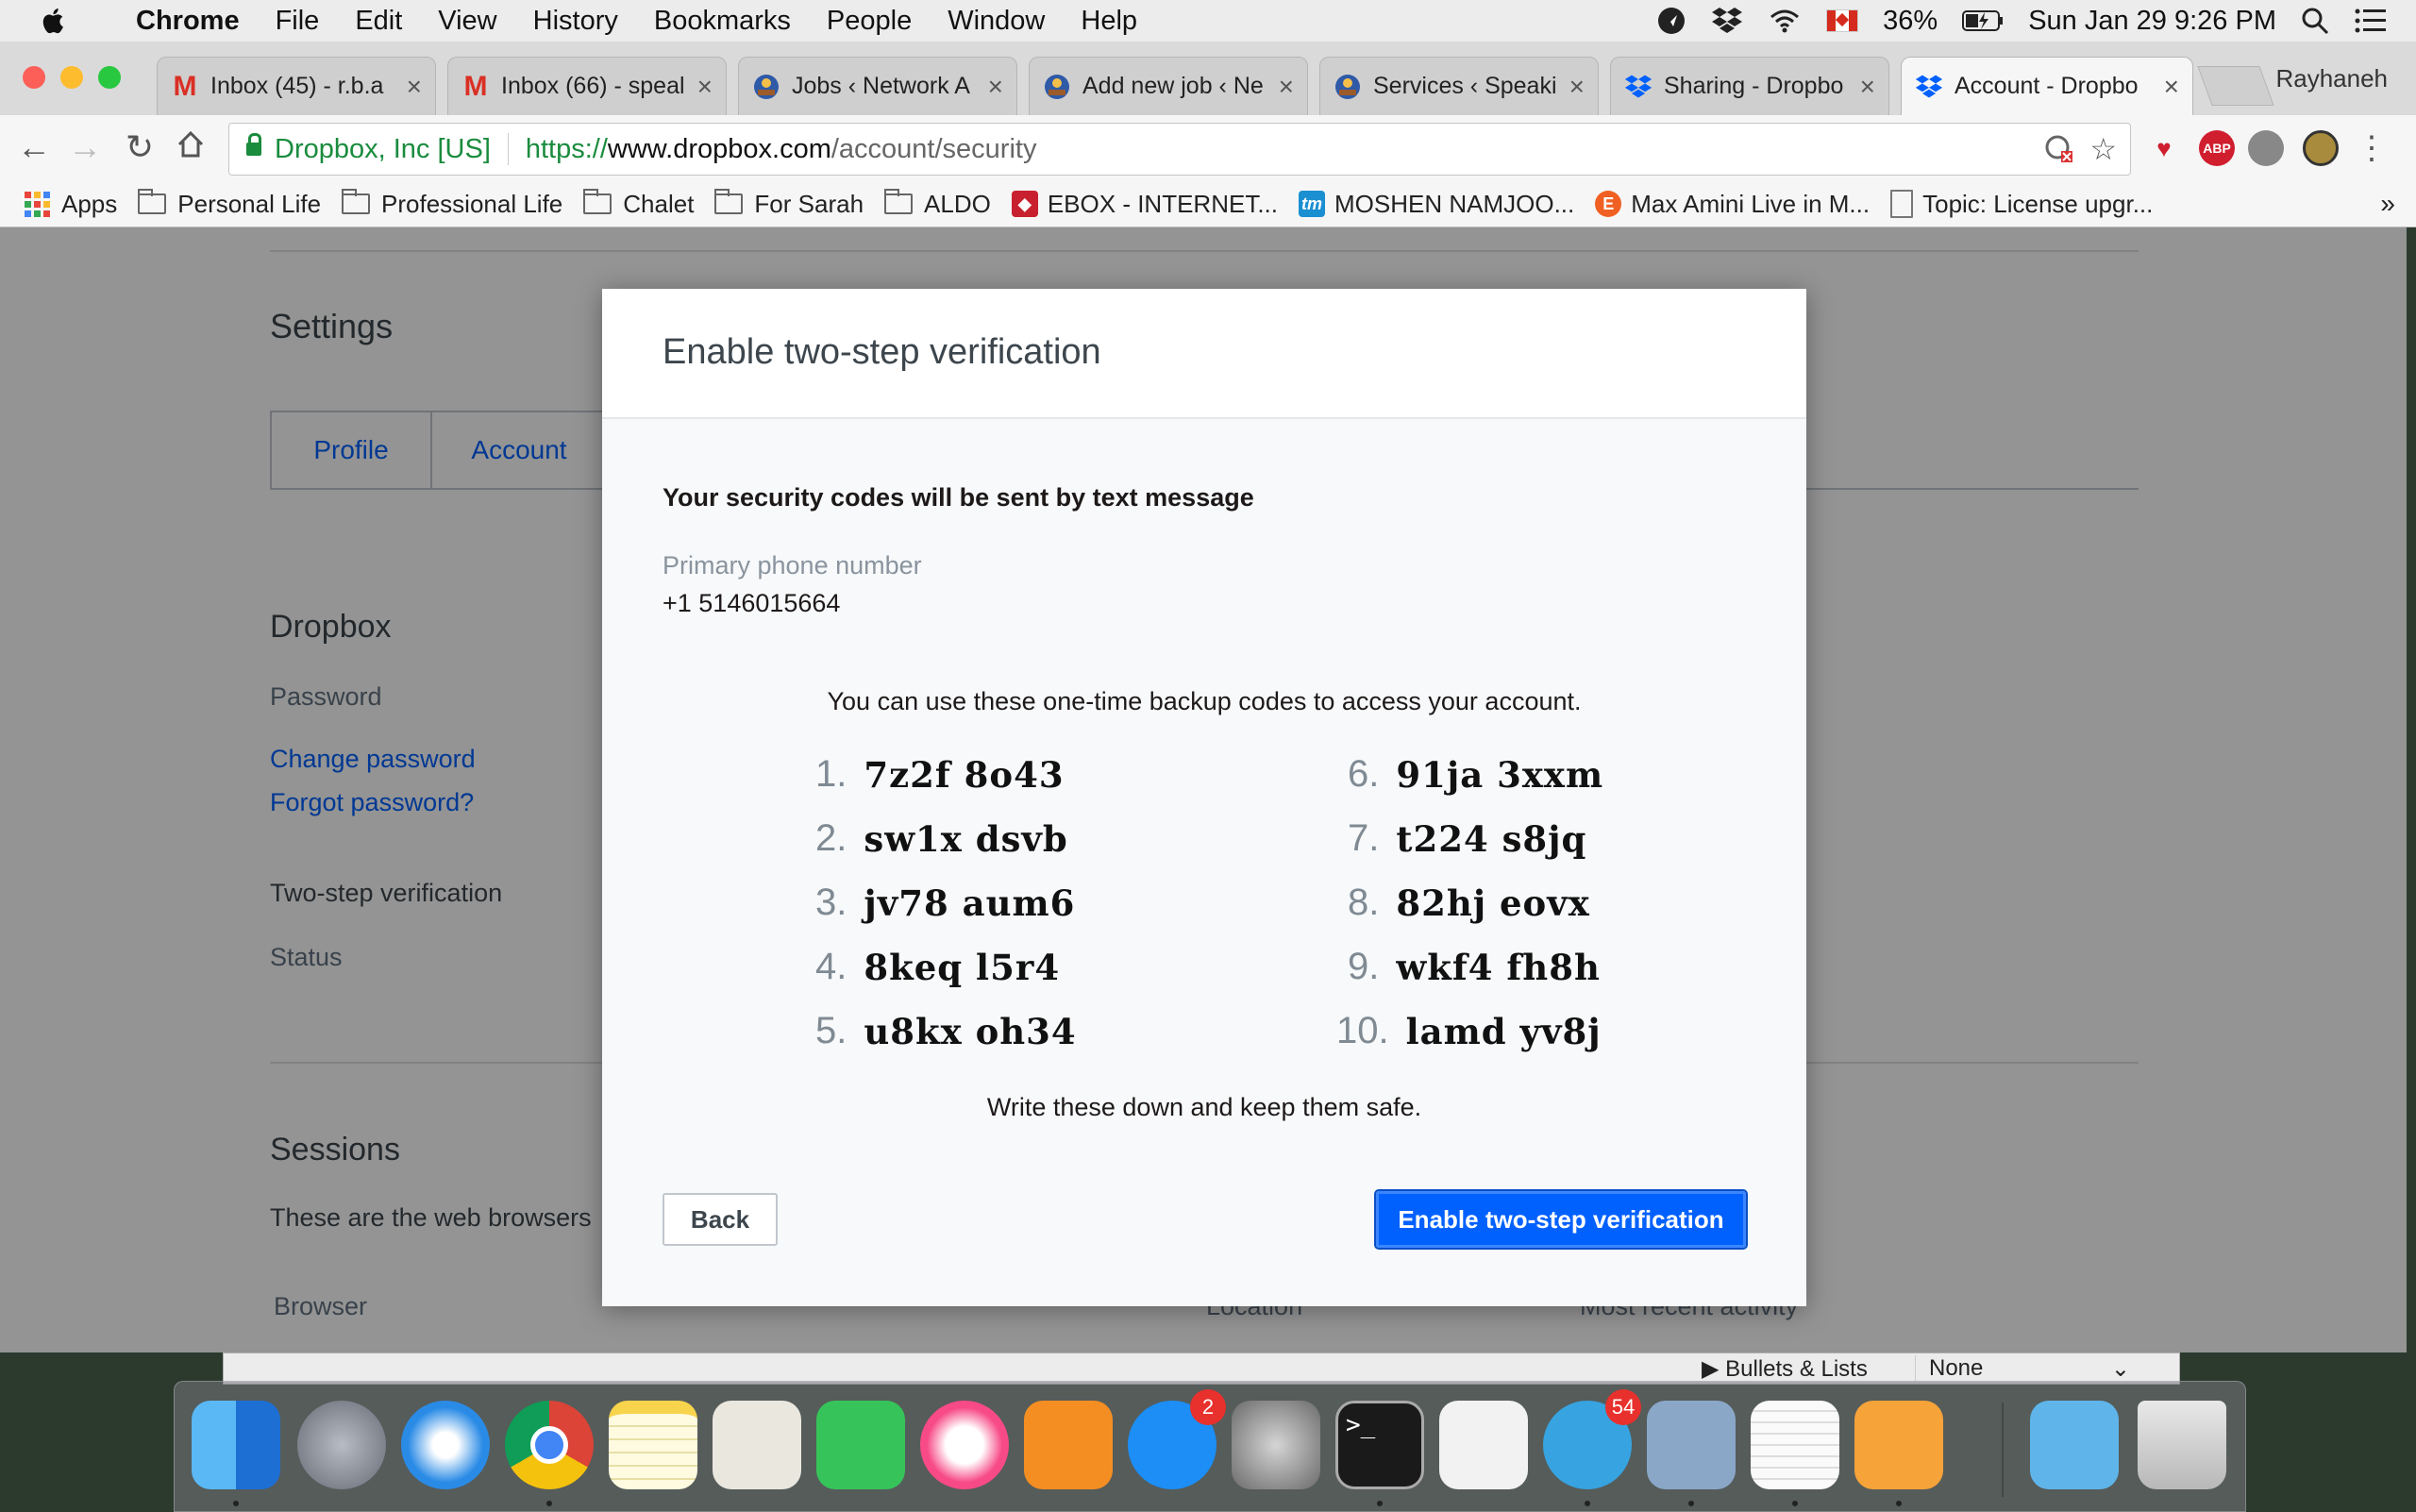  Describe the element at coordinates (54, 21) in the screenshot. I see `apple-menu-icon` at that location.